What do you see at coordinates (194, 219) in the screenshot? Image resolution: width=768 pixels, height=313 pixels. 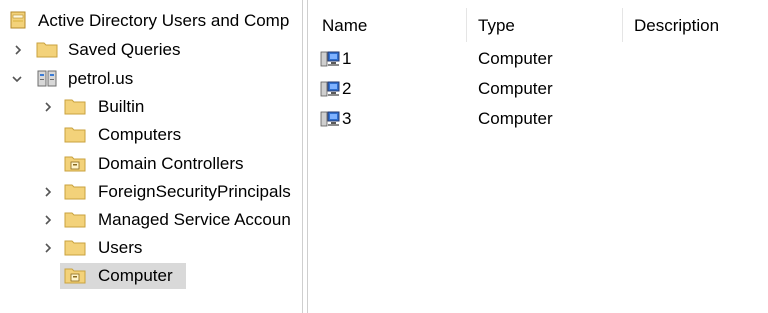 I see `tree-label-managed-service-accounts: Managed Service Accoun` at bounding box center [194, 219].